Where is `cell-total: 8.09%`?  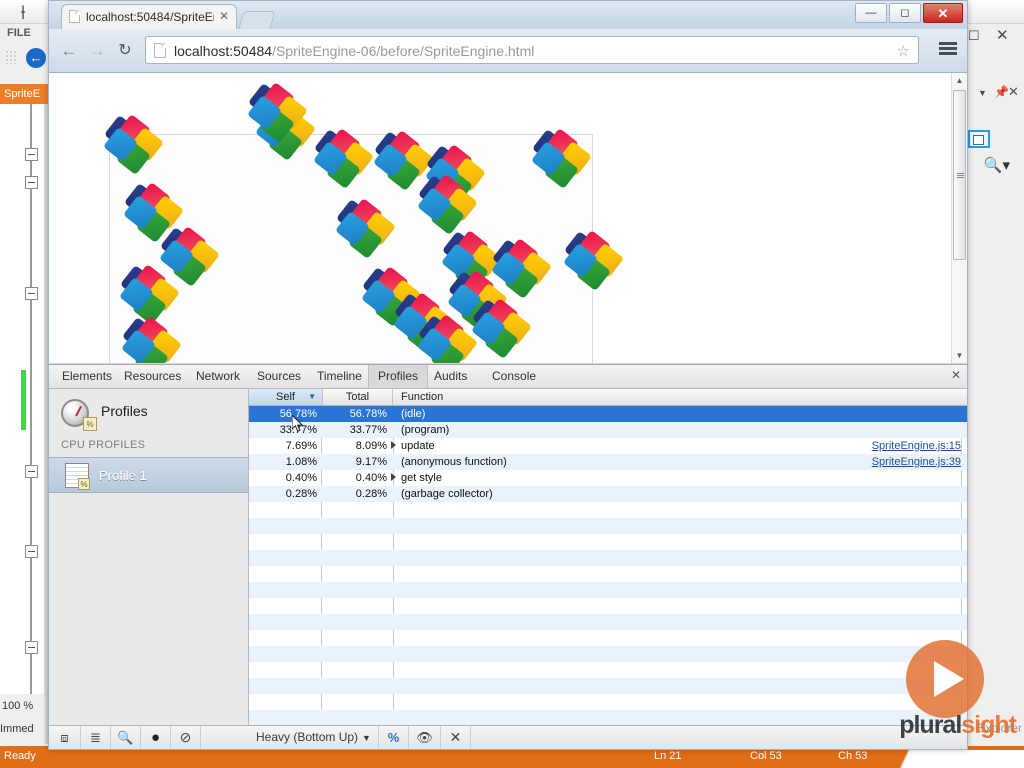
cell-total: 8.09% is located at coordinates (371, 446).